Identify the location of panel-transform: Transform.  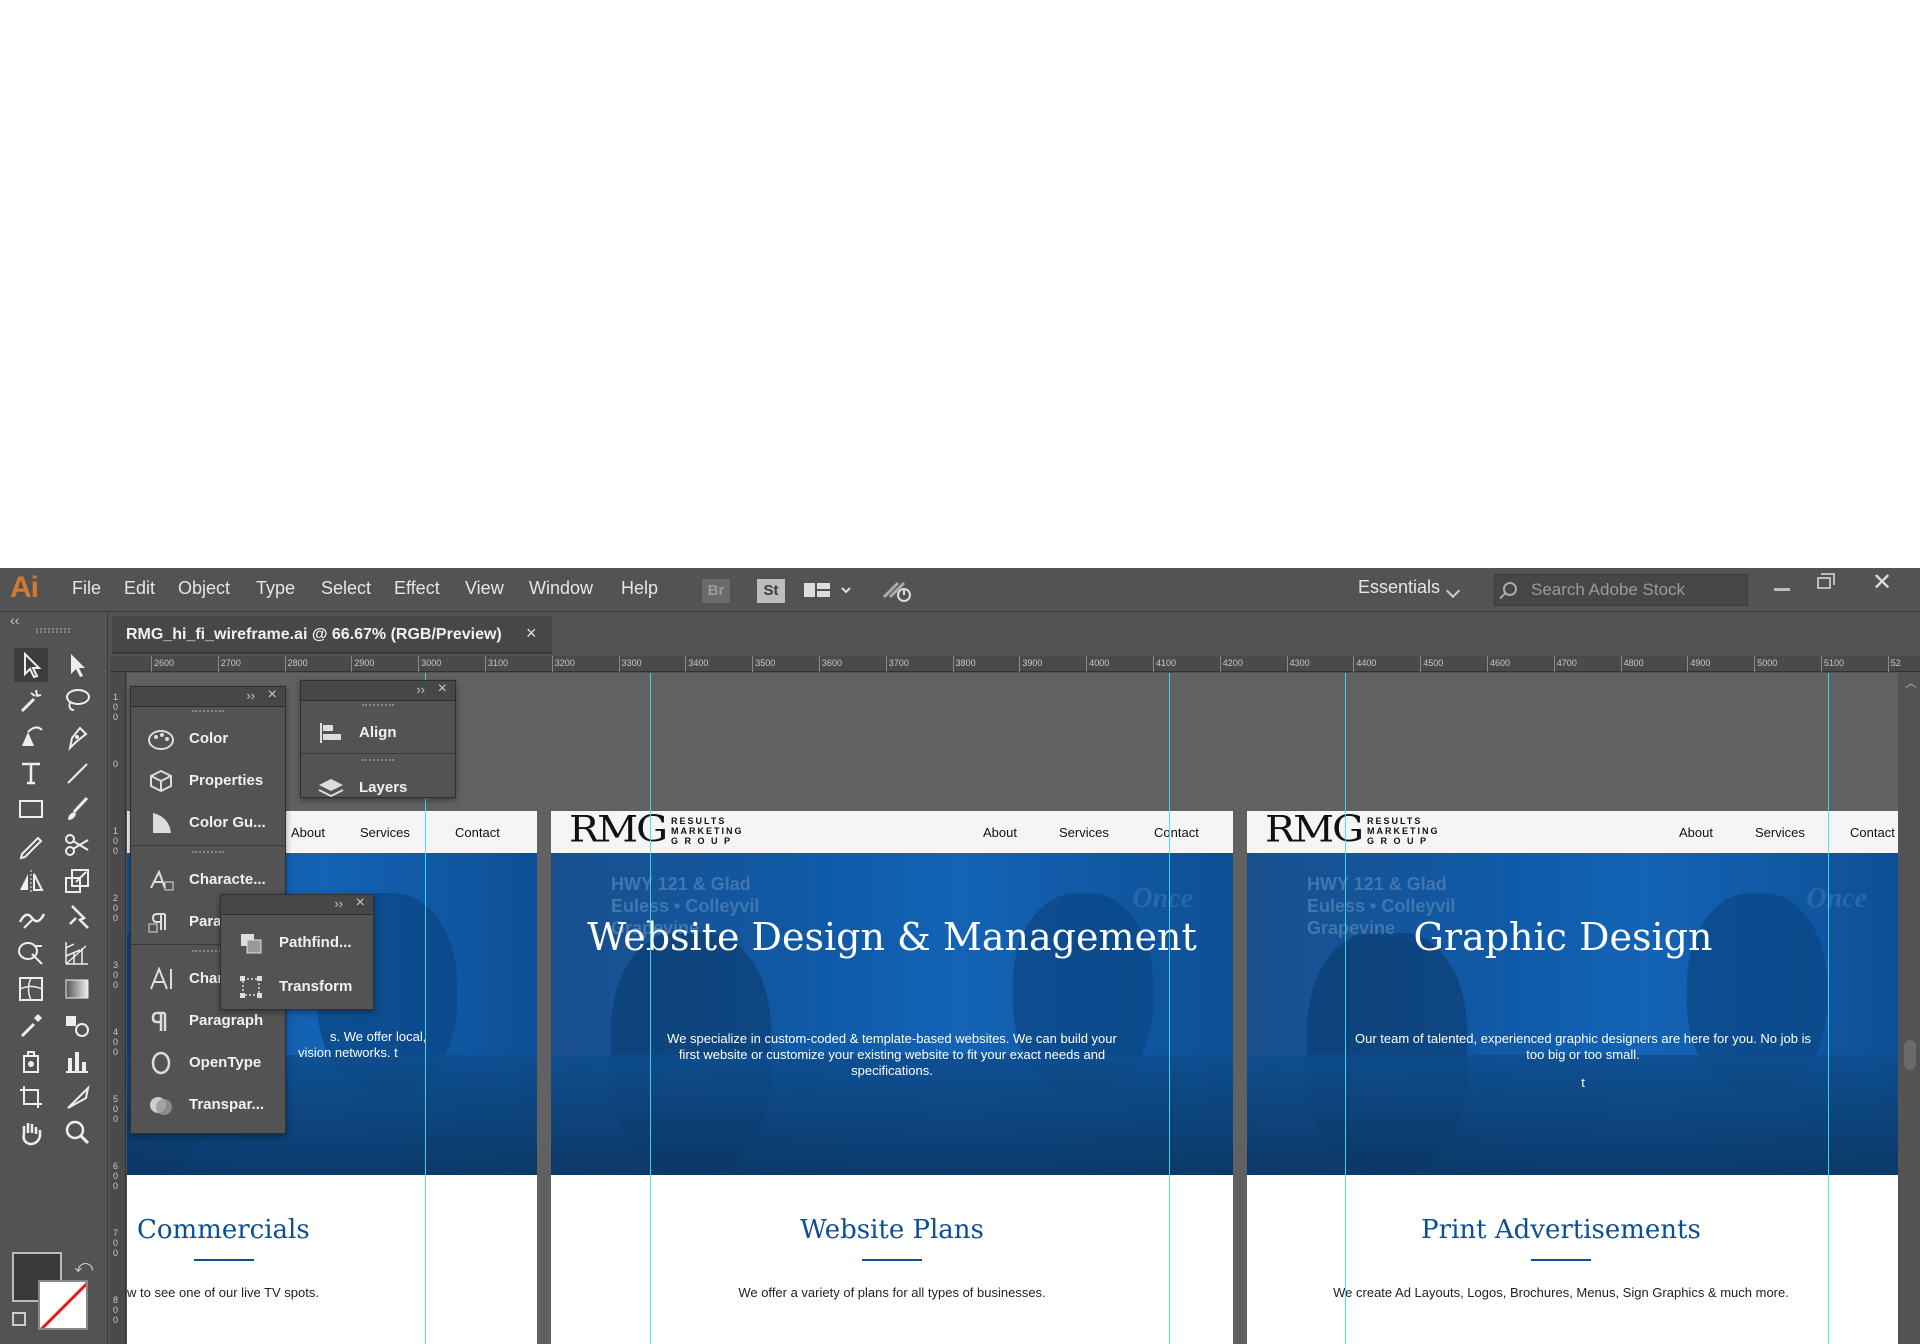
(297, 985).